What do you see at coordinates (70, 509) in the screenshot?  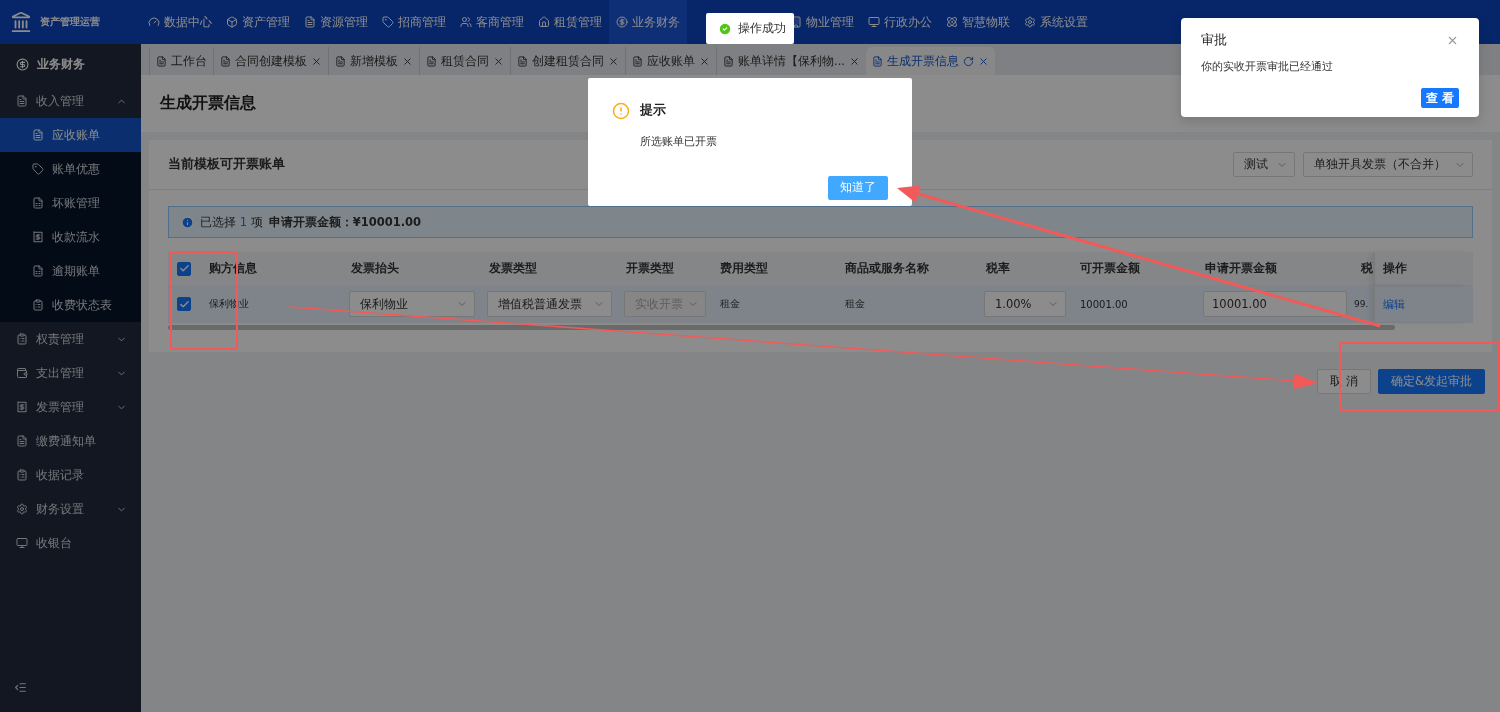 I see `sidebar-item: 财务设置` at bounding box center [70, 509].